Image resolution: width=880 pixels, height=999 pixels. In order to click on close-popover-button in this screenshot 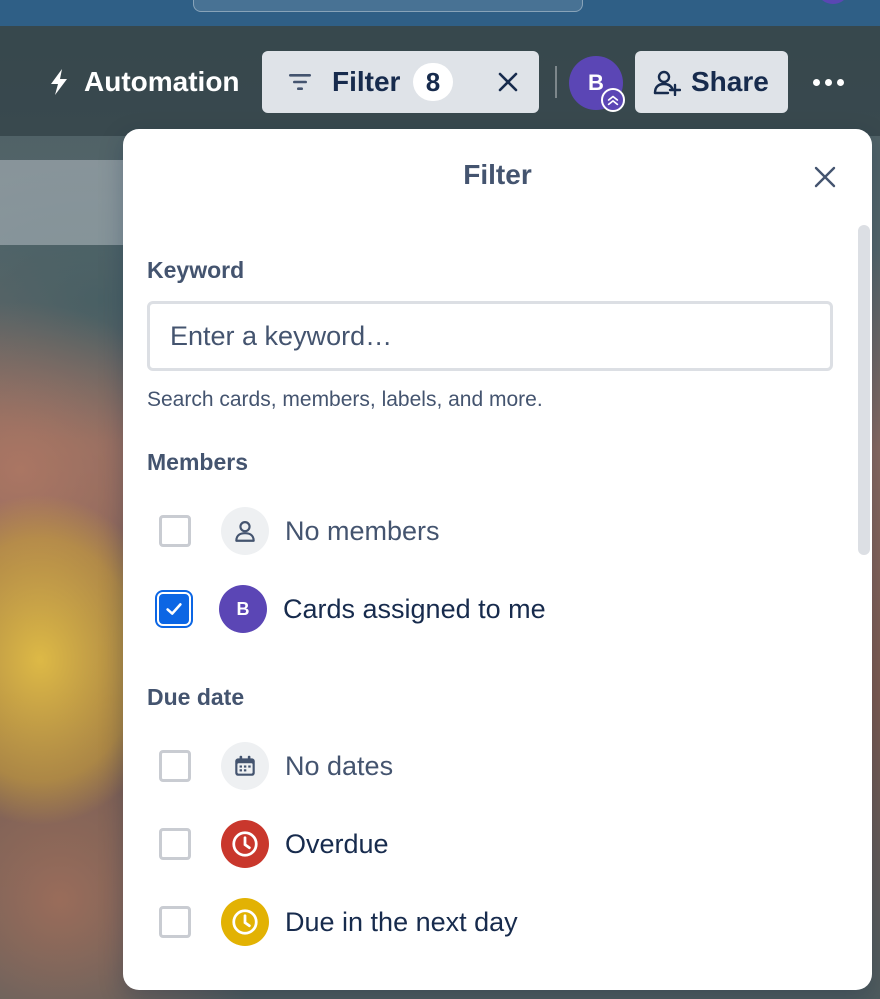, I will do `click(825, 177)`.